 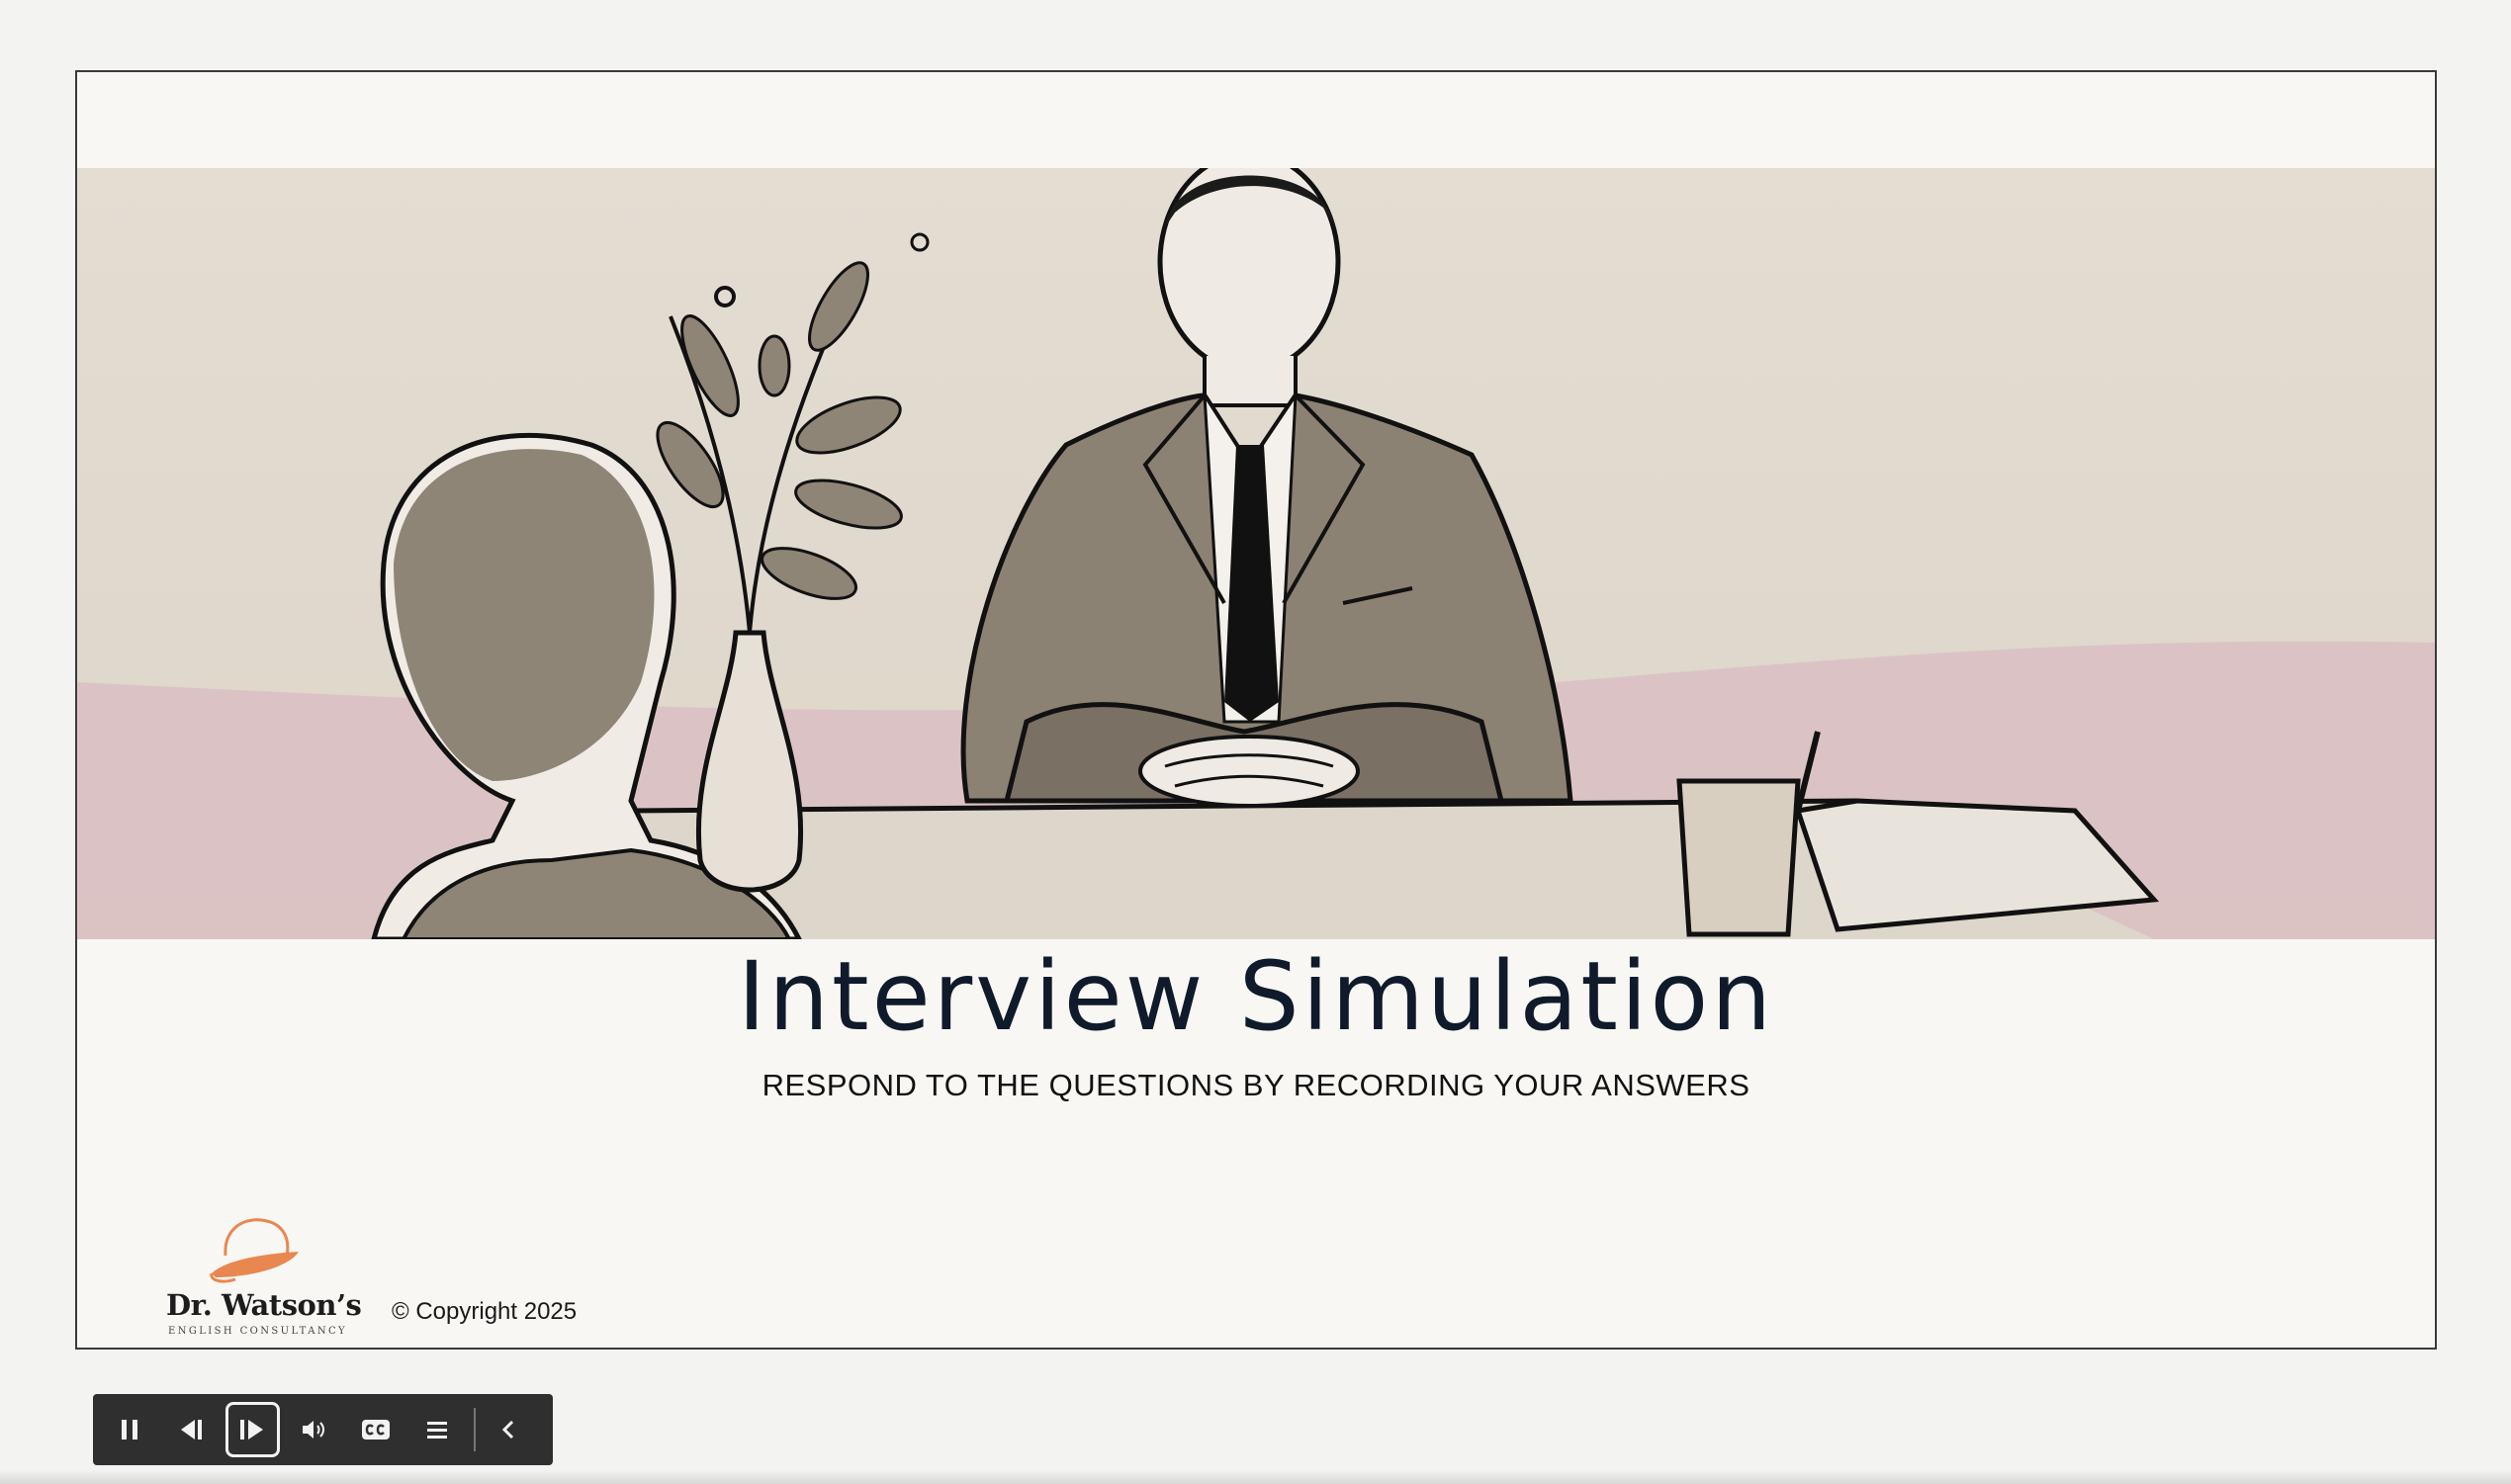 I want to click on slide-title: Interview Simulation, so click(x=1256, y=996).